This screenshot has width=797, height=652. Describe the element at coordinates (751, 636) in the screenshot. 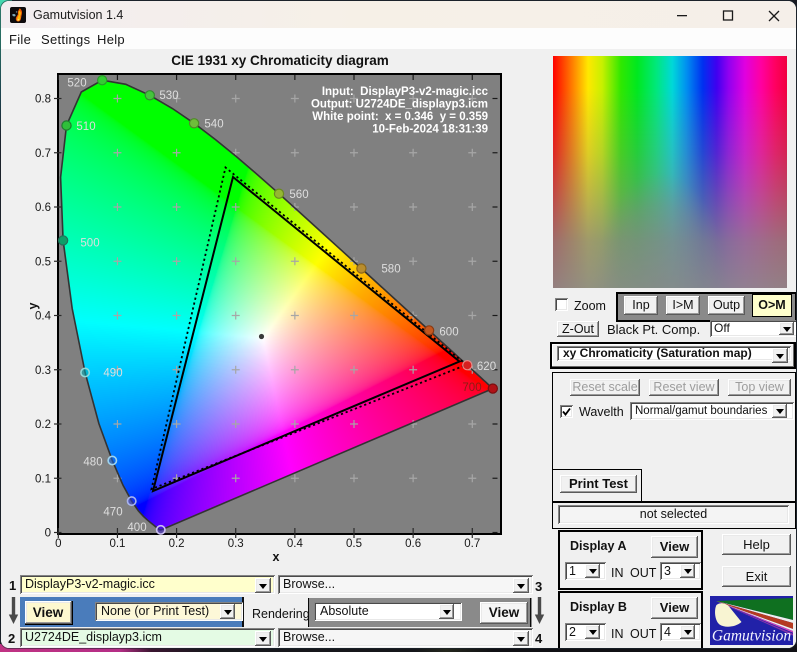

I see `svg-text: Gamutvision` at that location.